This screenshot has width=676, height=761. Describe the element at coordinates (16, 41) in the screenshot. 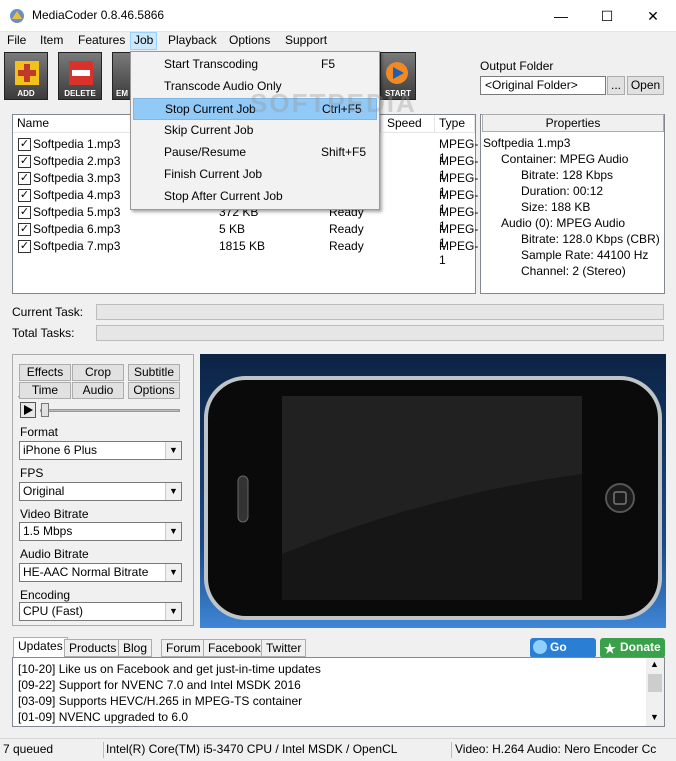

I see `menu-file: File` at that location.